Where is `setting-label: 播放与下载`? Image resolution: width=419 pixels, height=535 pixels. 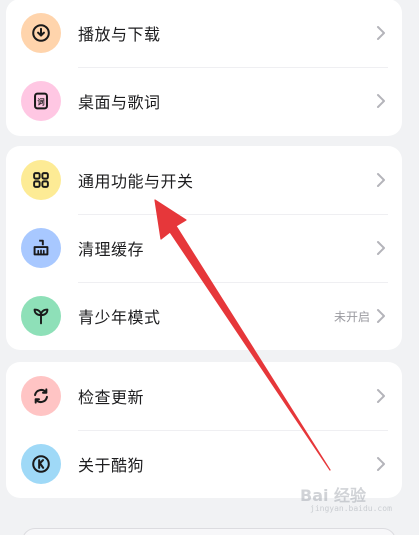
setting-label: 播放与下载 is located at coordinates (119, 34).